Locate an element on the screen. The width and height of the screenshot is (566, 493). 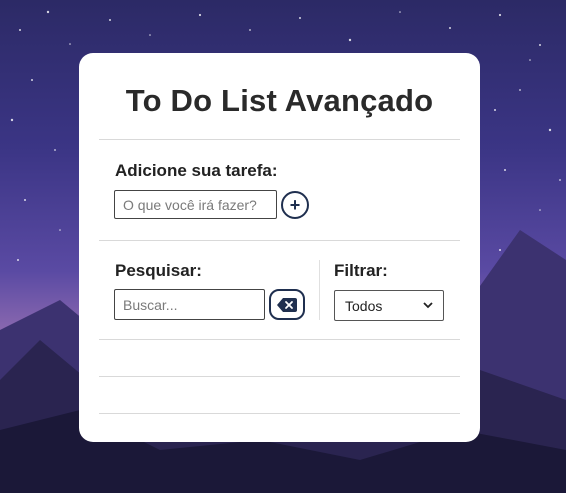
backspace-icon is located at coordinates (287, 304).